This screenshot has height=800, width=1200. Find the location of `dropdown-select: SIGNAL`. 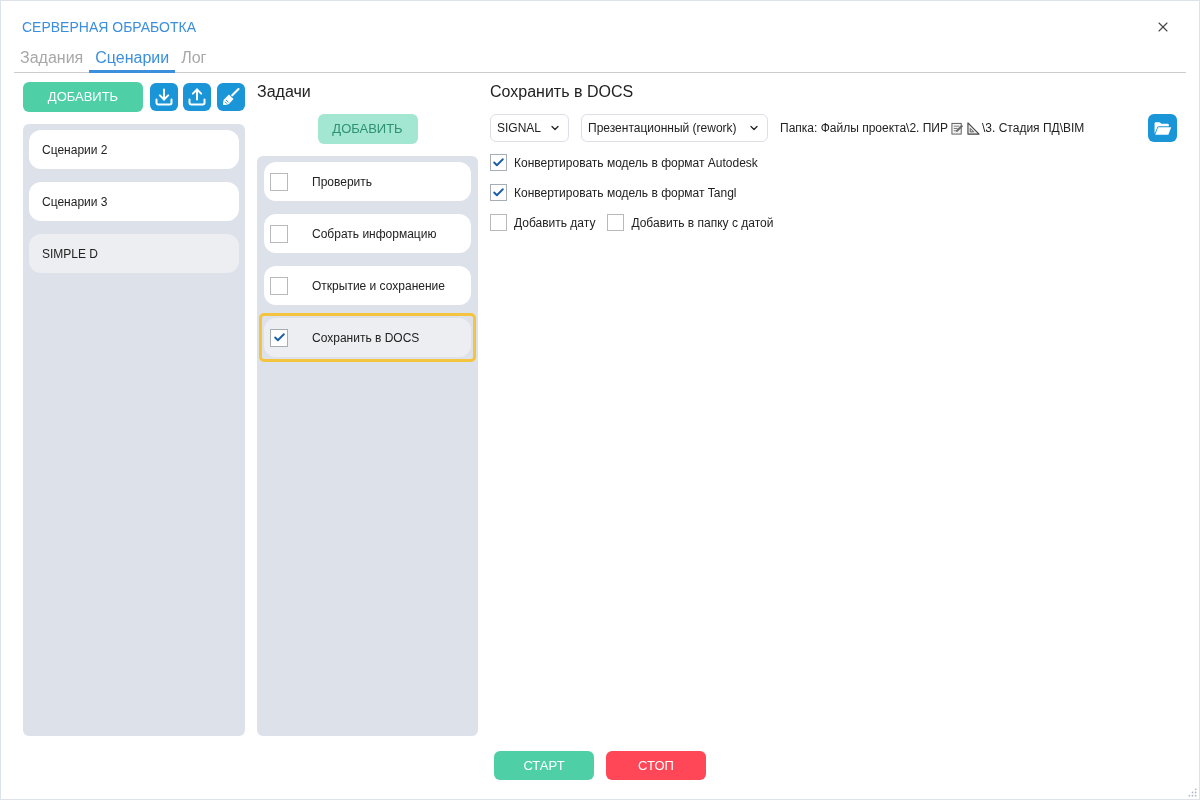

dropdown-select: SIGNAL is located at coordinates (529, 128).